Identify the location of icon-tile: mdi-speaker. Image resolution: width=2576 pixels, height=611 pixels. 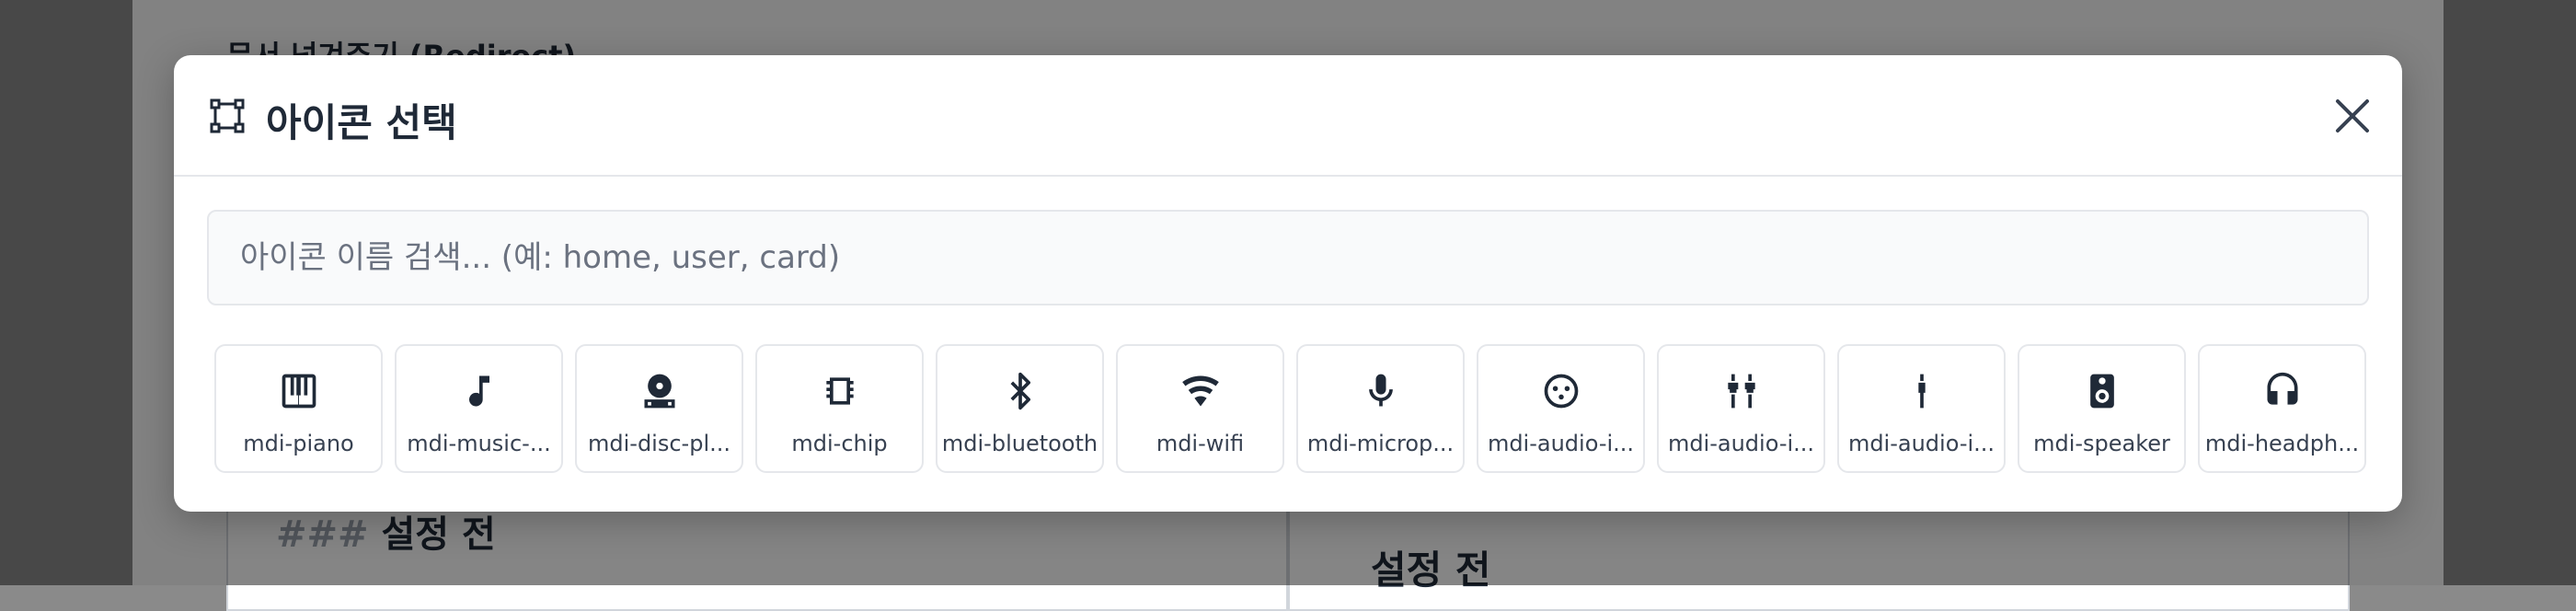
(2102, 408).